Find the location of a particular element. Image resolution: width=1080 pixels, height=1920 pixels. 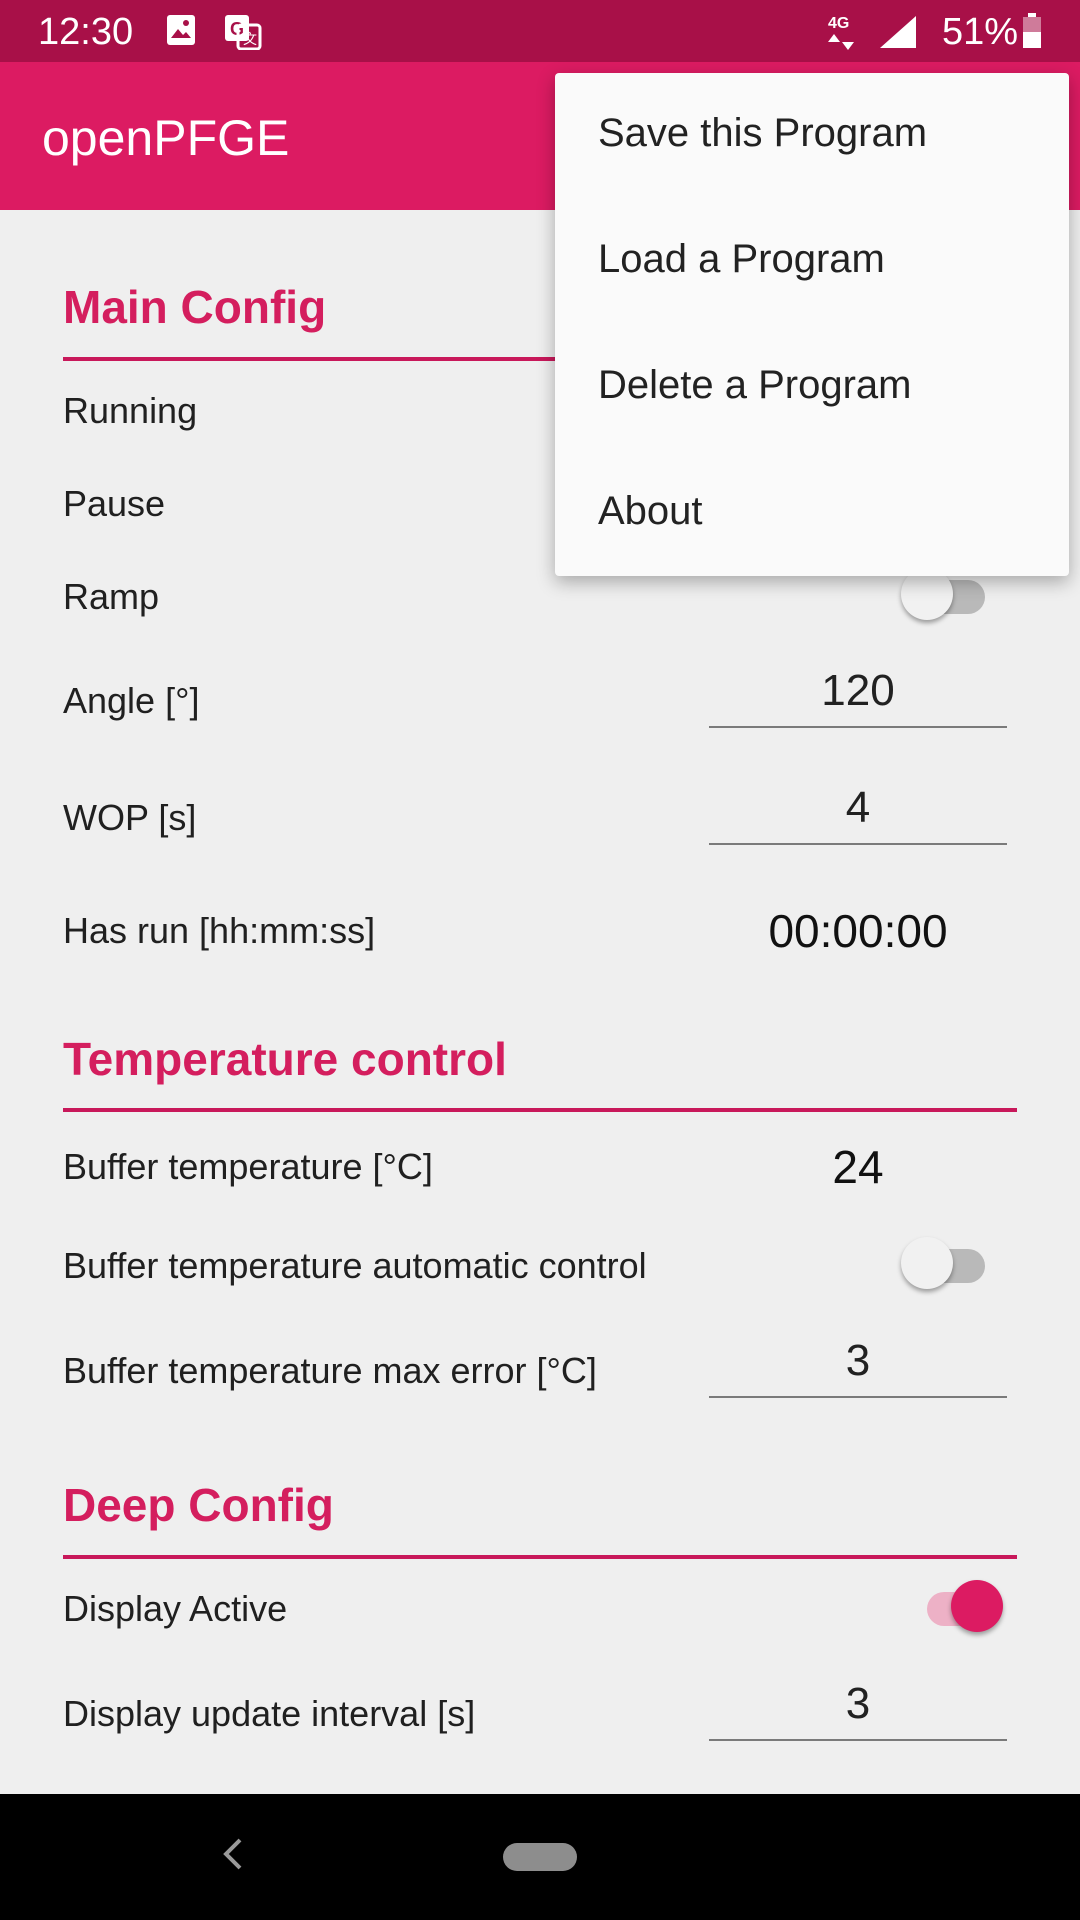

update-interval-value: 3 is located at coordinates (858, 1703).